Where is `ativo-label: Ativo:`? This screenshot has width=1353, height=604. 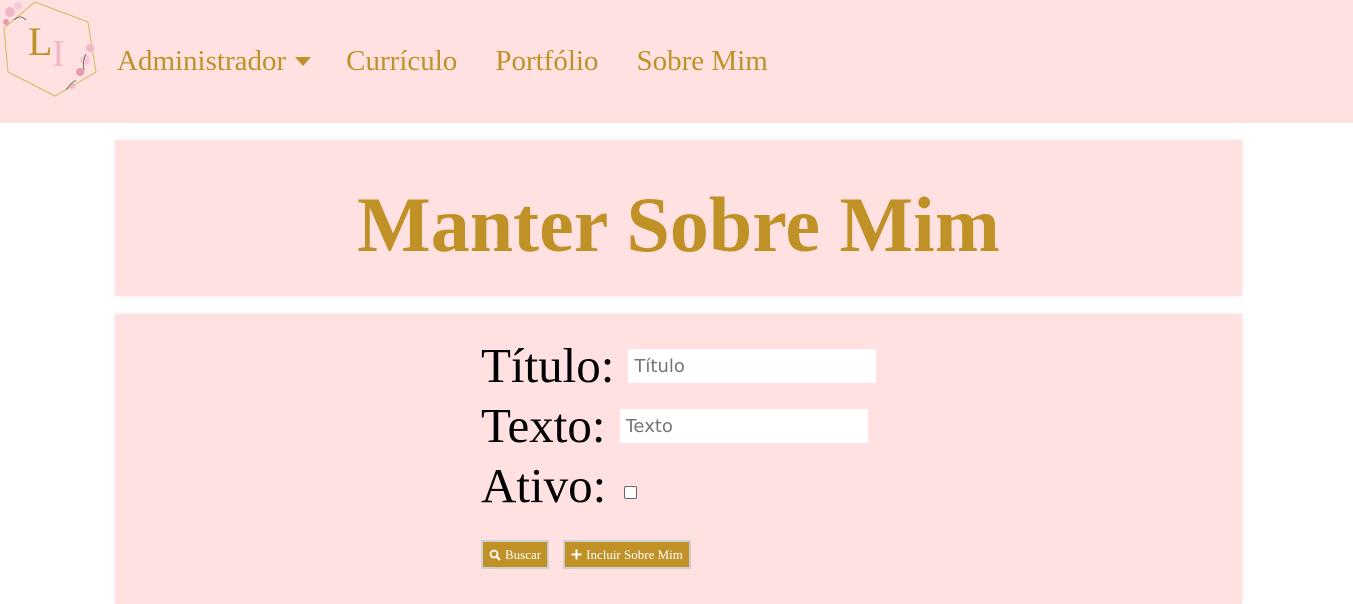
ativo-label: Ativo: is located at coordinates (544, 485).